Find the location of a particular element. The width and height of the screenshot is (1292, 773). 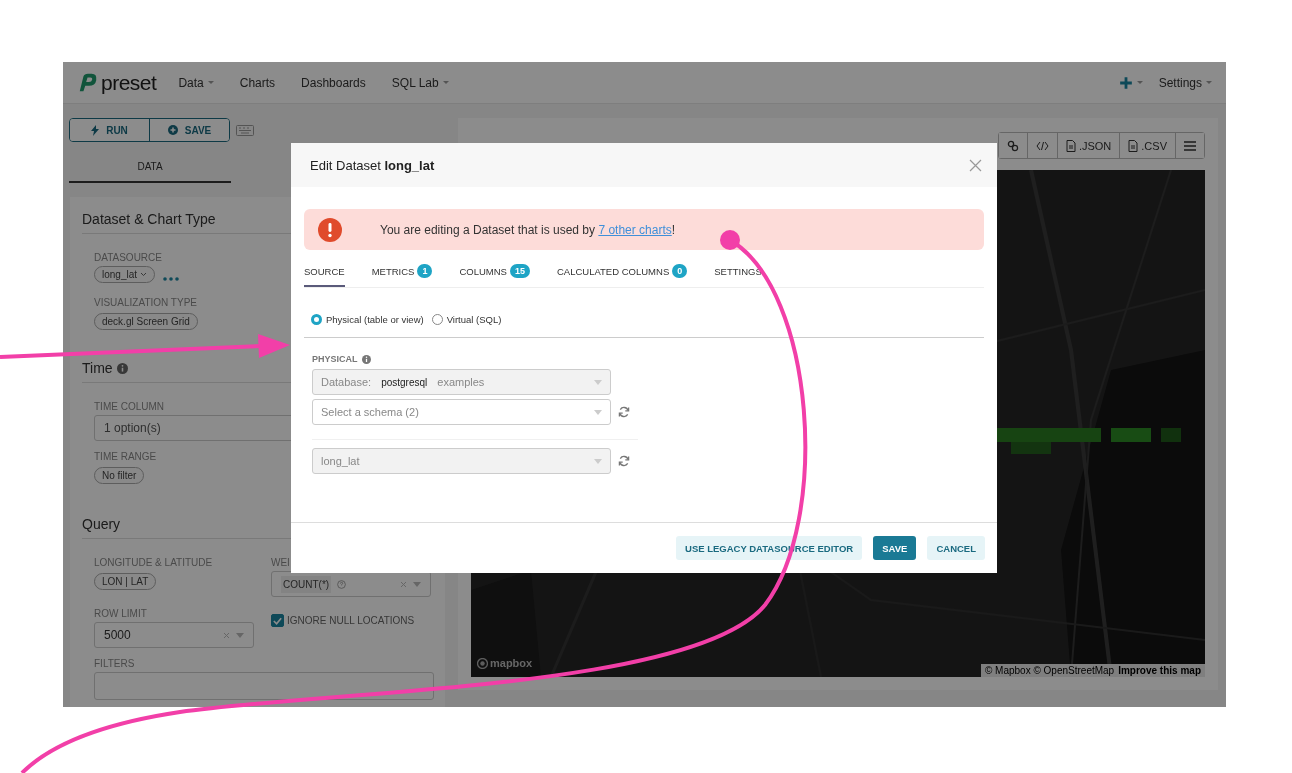

count-badge: 0 is located at coordinates (680, 271).